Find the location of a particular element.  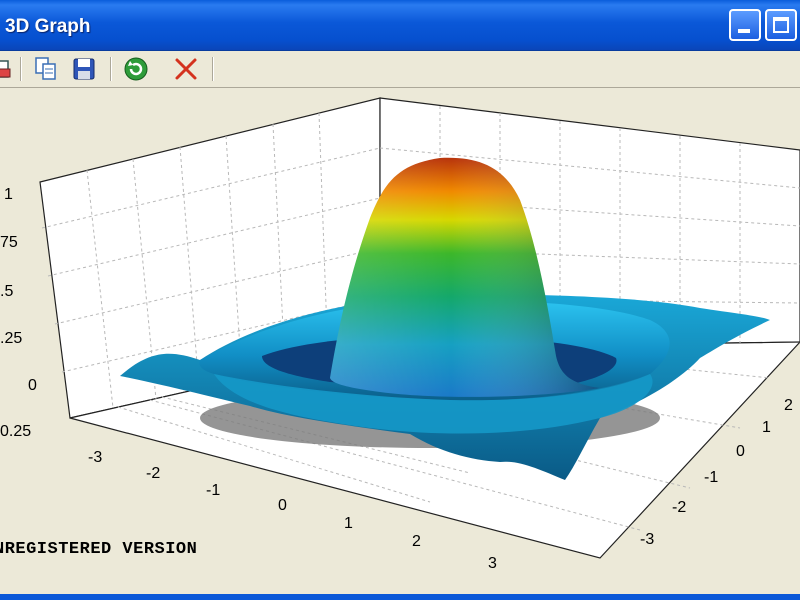

unregistered-watermark: NREGISTERED VERSION is located at coordinates (99, 549).